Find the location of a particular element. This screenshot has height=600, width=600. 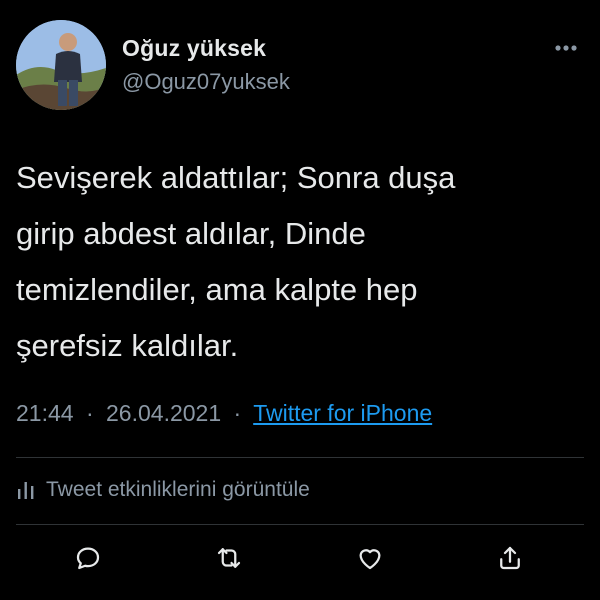

view-tweet-activity: Tweet etkinliklerini görüntüle is located at coordinates (163, 490).